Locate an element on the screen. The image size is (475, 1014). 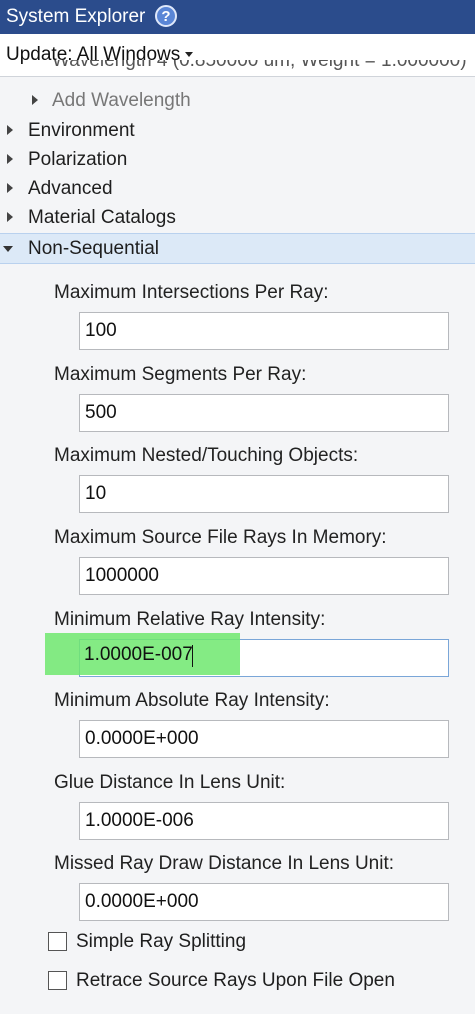
checkbox-label: Simple Ray Splitting is located at coordinates (161, 941).